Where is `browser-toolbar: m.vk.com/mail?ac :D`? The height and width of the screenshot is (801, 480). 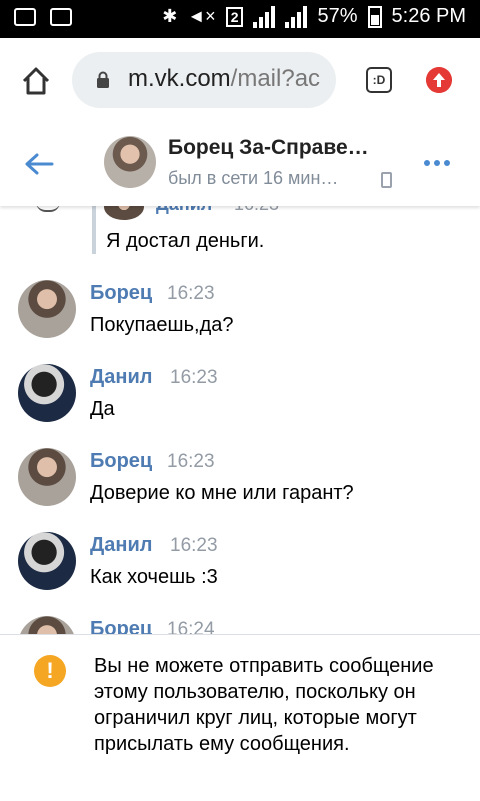
browser-toolbar: m.vk.com/mail?ac :D is located at coordinates (240, 81).